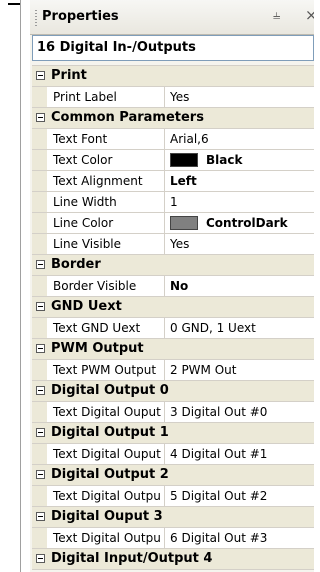 The height and width of the screenshot is (572, 320). What do you see at coordinates (106, 202) in the screenshot?
I see `property-name: Line Width` at bounding box center [106, 202].